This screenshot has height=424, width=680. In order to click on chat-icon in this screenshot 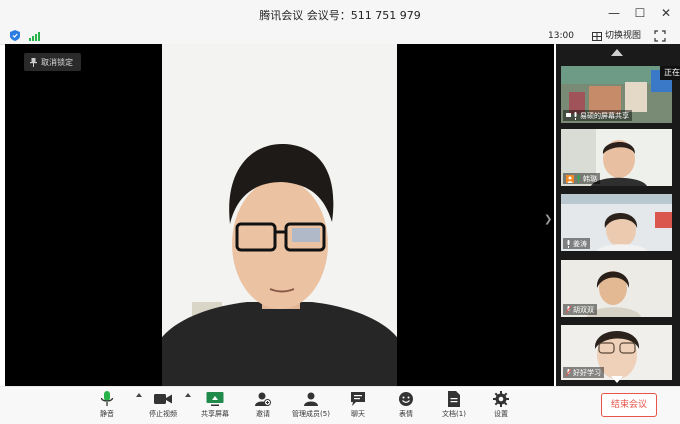, I will do `click(358, 399)`.